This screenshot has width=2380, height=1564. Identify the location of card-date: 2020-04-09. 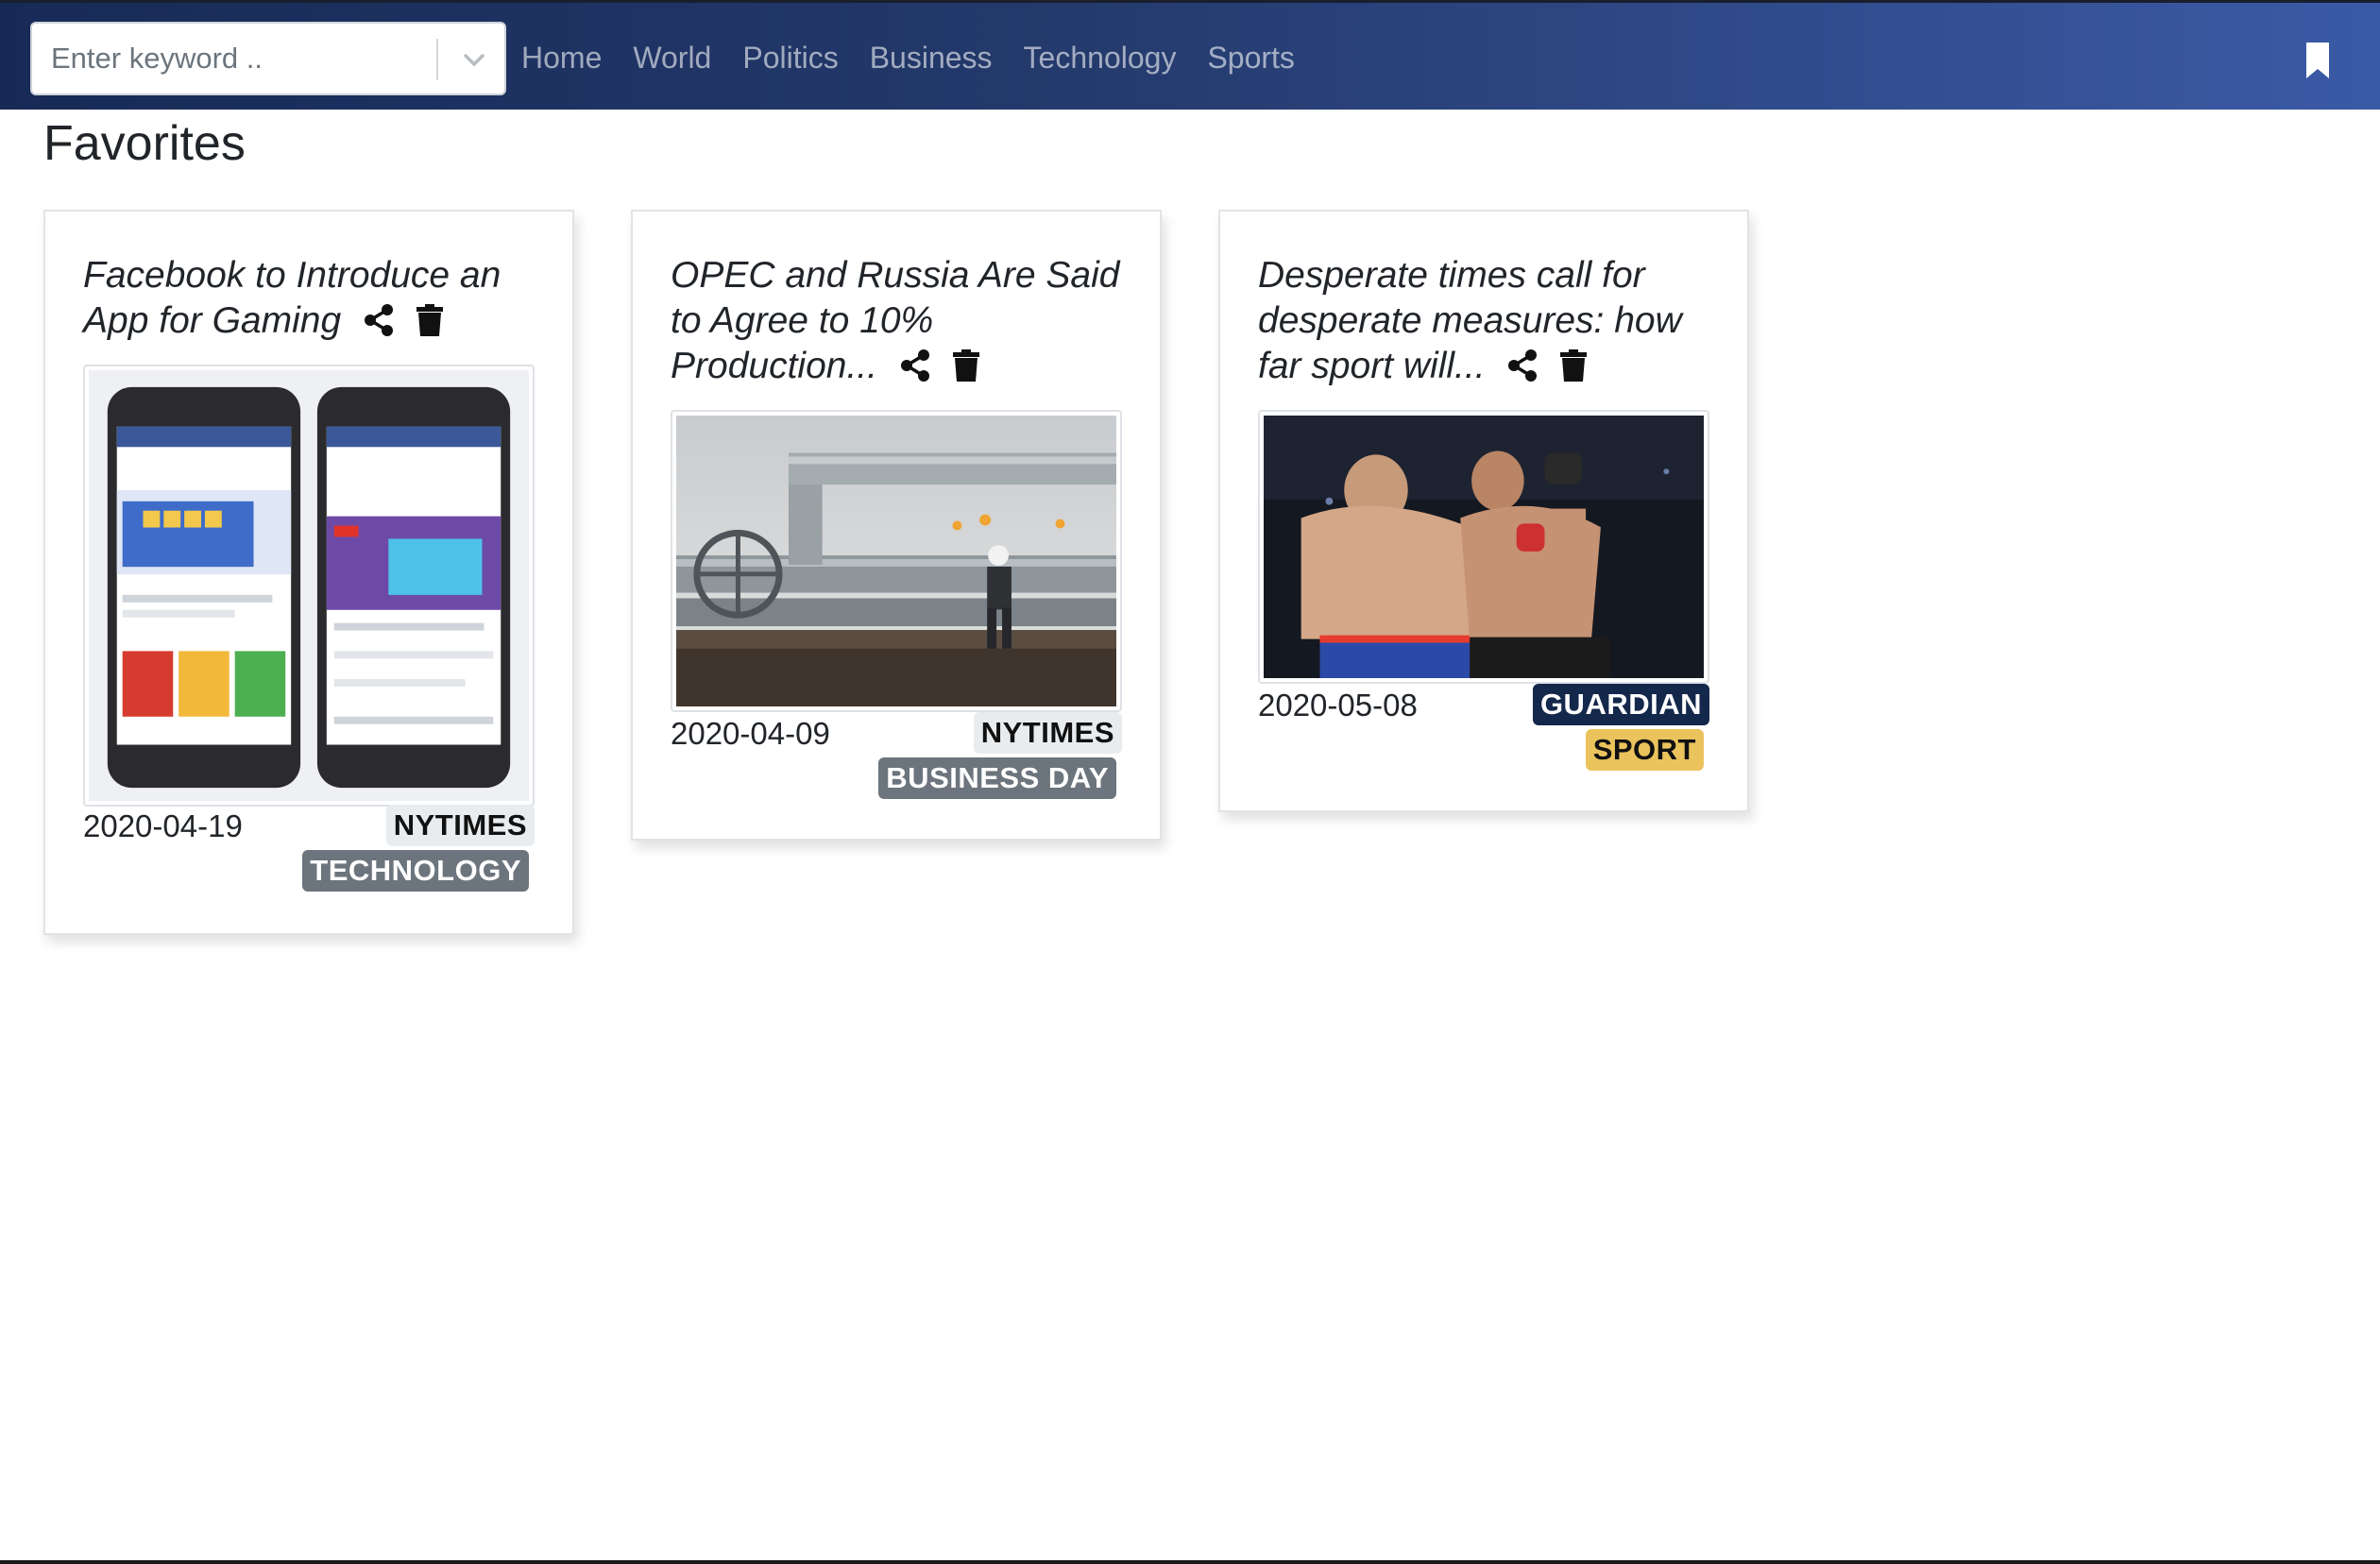
(750, 733).